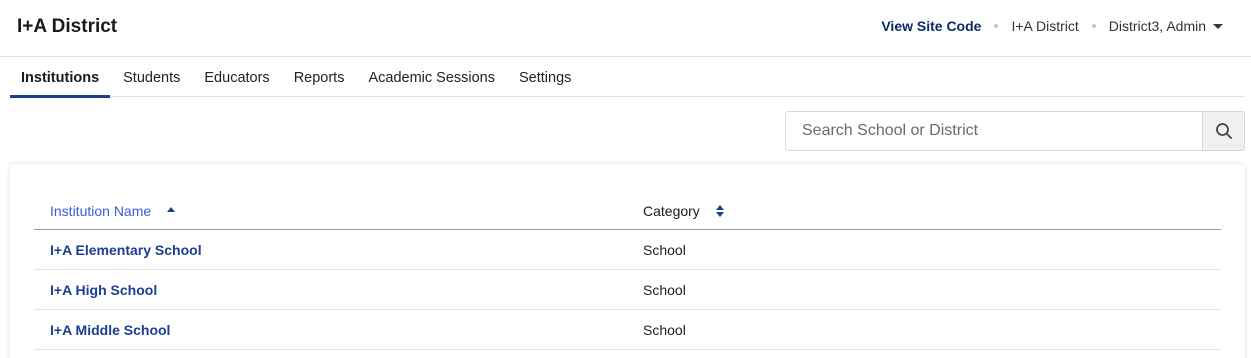 This screenshot has width=1251, height=358. Describe the element at coordinates (719, 210) in the screenshot. I see `sort-icon` at that location.